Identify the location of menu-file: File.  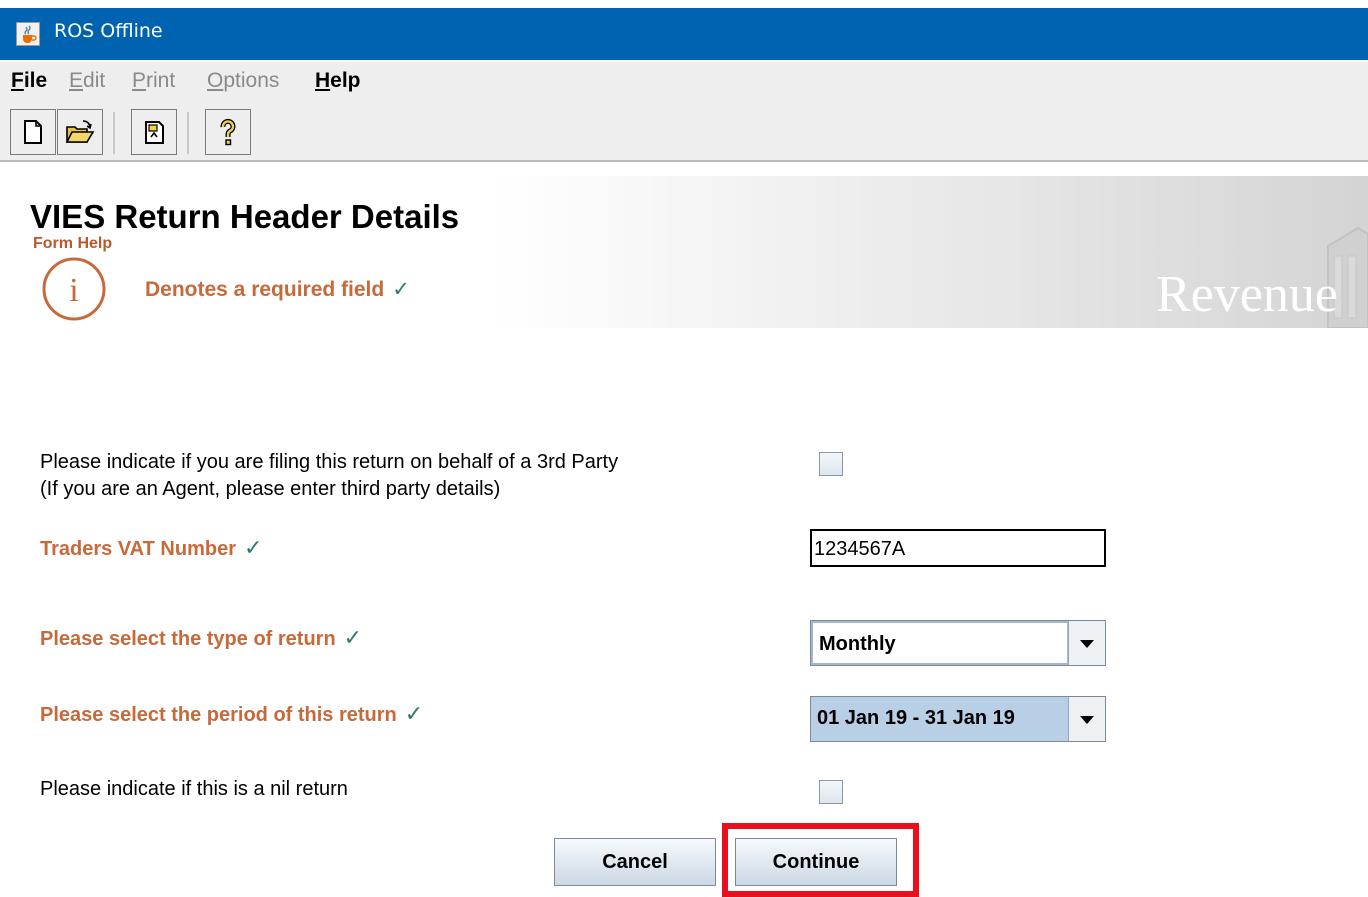
(29, 81).